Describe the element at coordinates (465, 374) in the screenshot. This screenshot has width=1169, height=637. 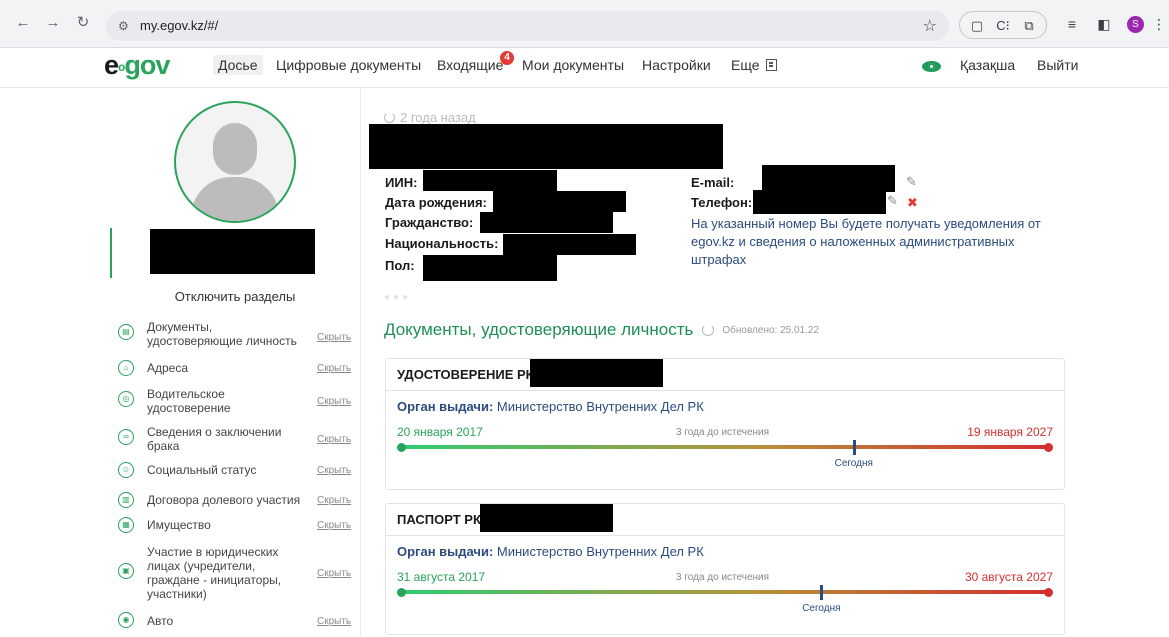
I see `doc-card-title: УДОСТОВЕРЕНИЕ РК` at that location.